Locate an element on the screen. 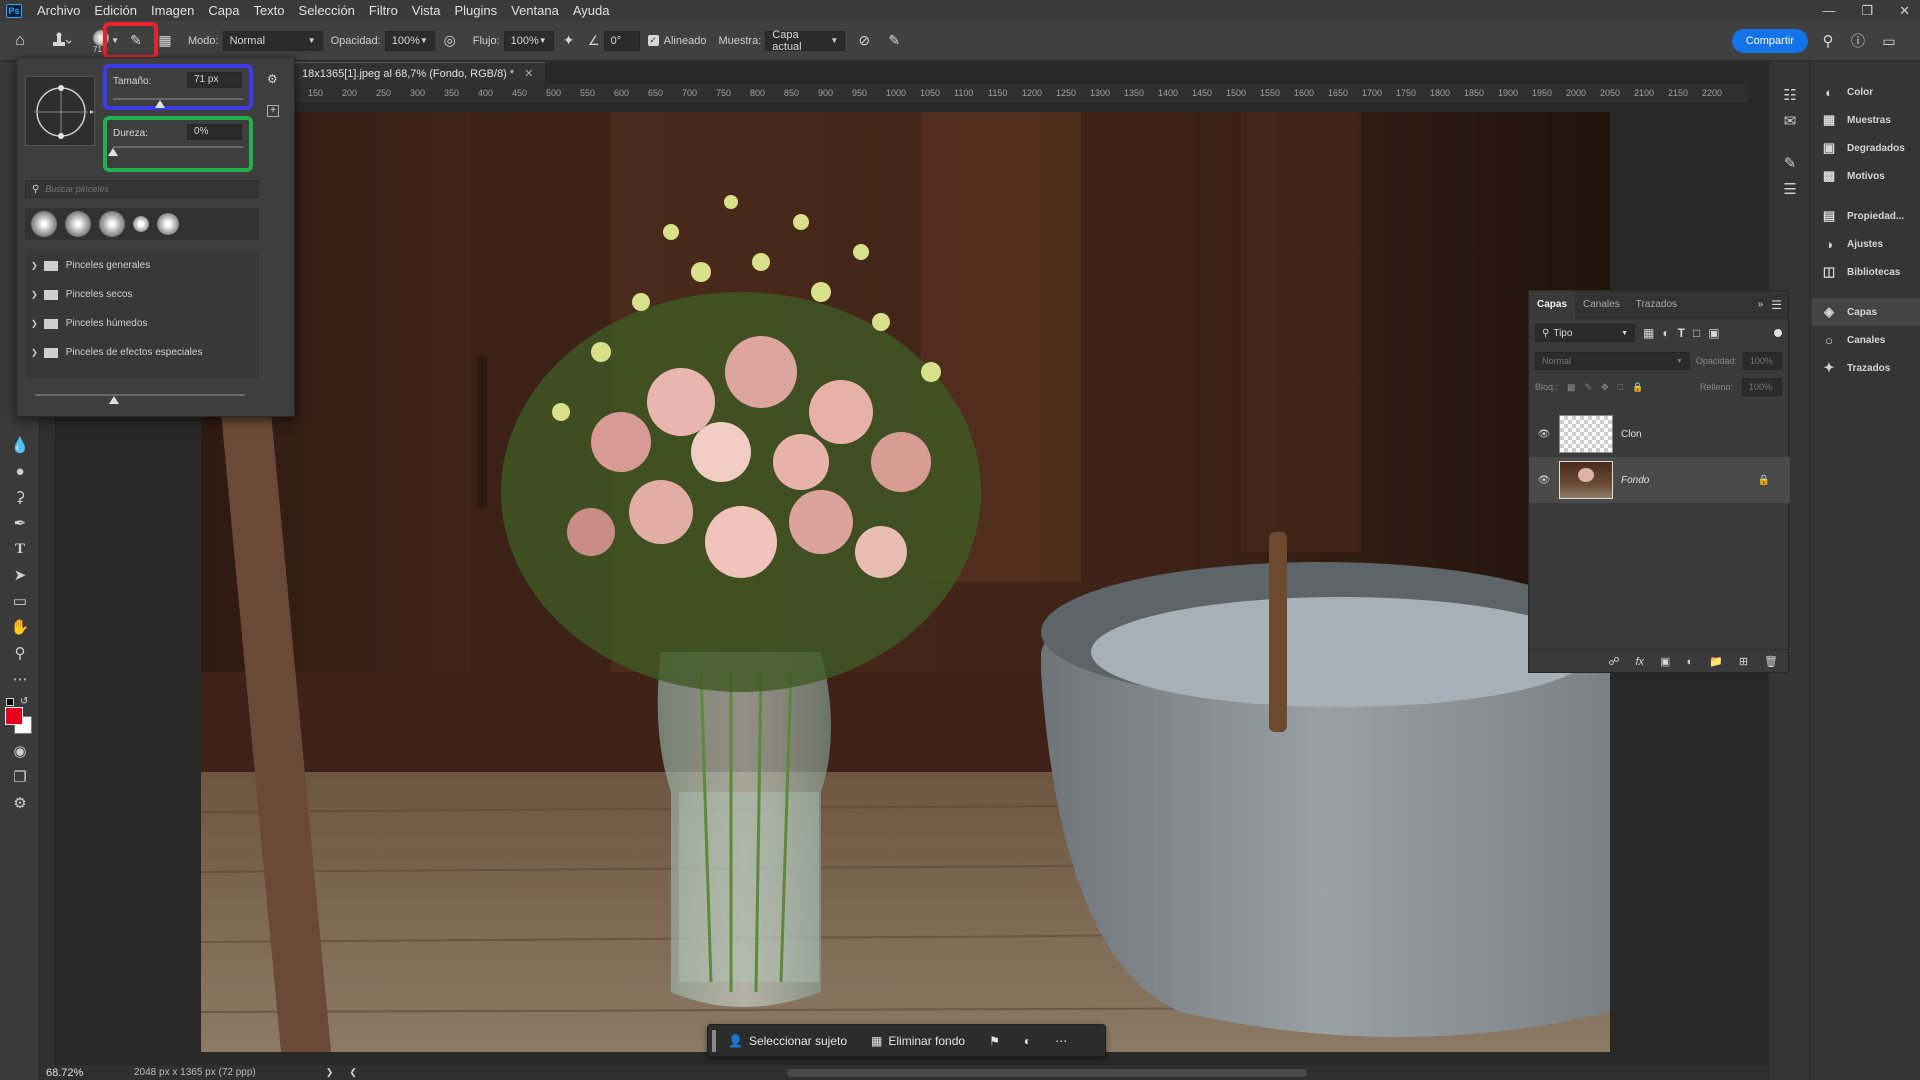 The image size is (1920, 1080). path-selection-icon: ➤ is located at coordinates (20, 575).